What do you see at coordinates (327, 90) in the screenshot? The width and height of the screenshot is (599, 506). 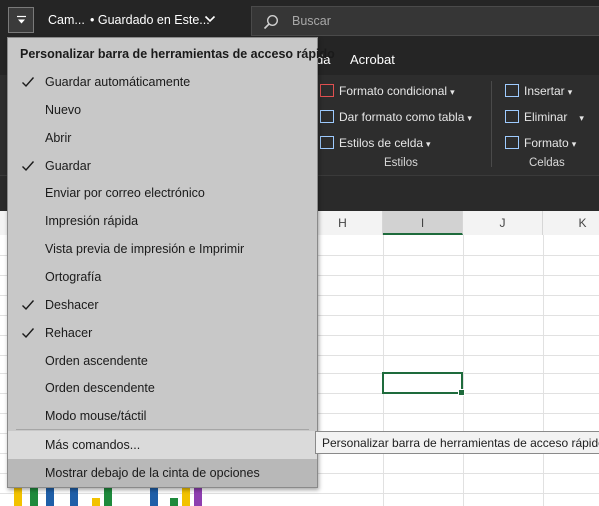 I see `conditional-format-icon` at bounding box center [327, 90].